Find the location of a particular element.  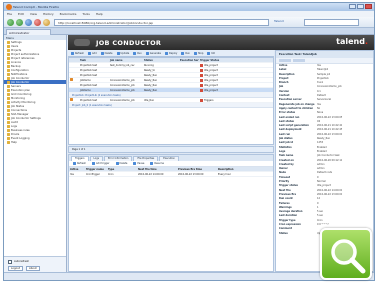

bookmark-link: Talend is located at coordinates (279, 21).